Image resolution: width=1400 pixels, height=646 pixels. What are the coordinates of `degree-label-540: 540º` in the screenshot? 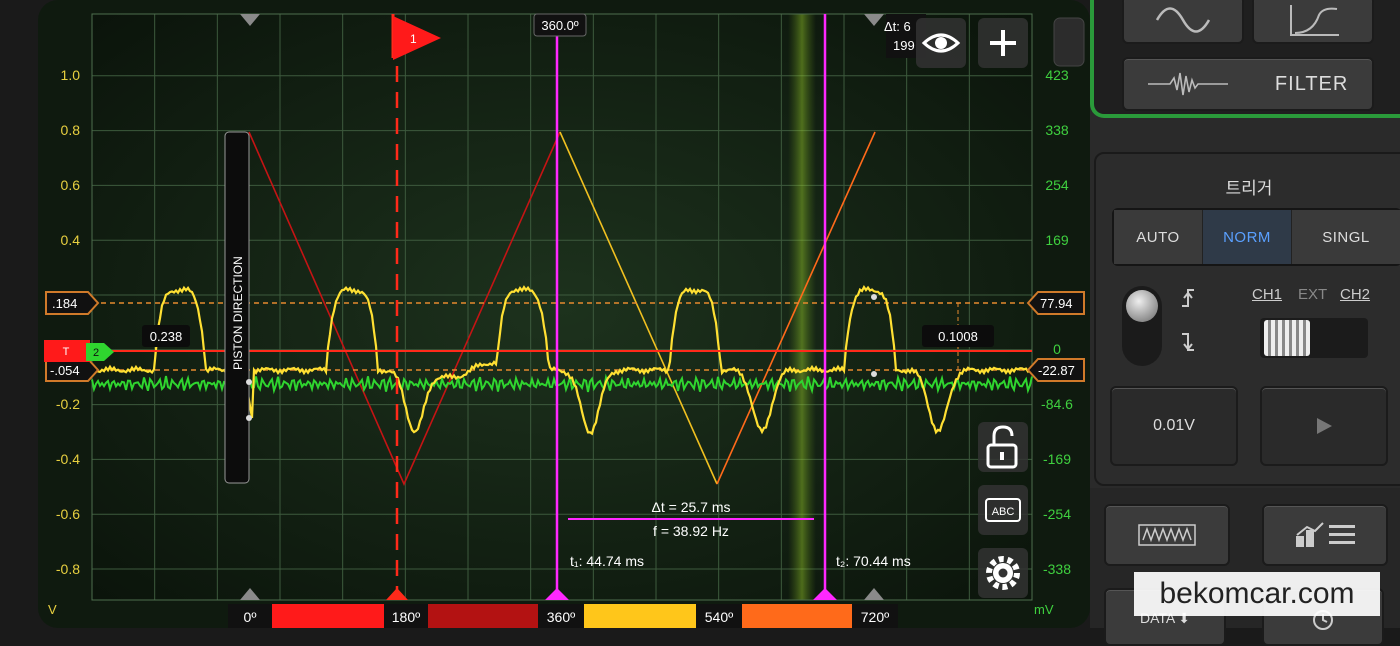 It's located at (719, 617).